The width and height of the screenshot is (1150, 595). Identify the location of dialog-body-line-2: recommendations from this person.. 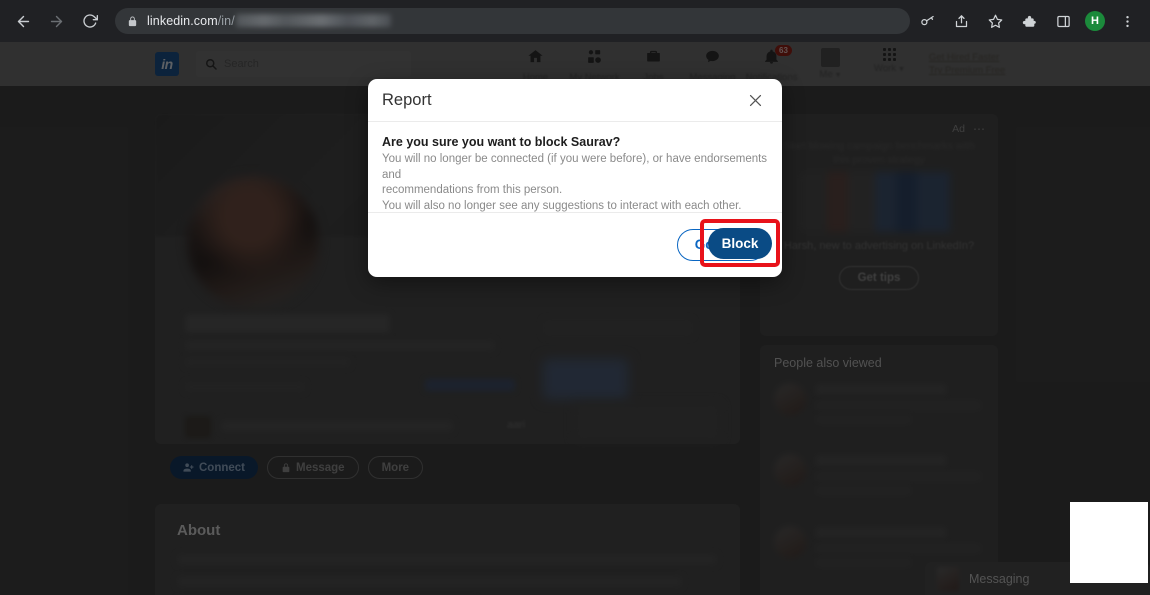
(472, 190).